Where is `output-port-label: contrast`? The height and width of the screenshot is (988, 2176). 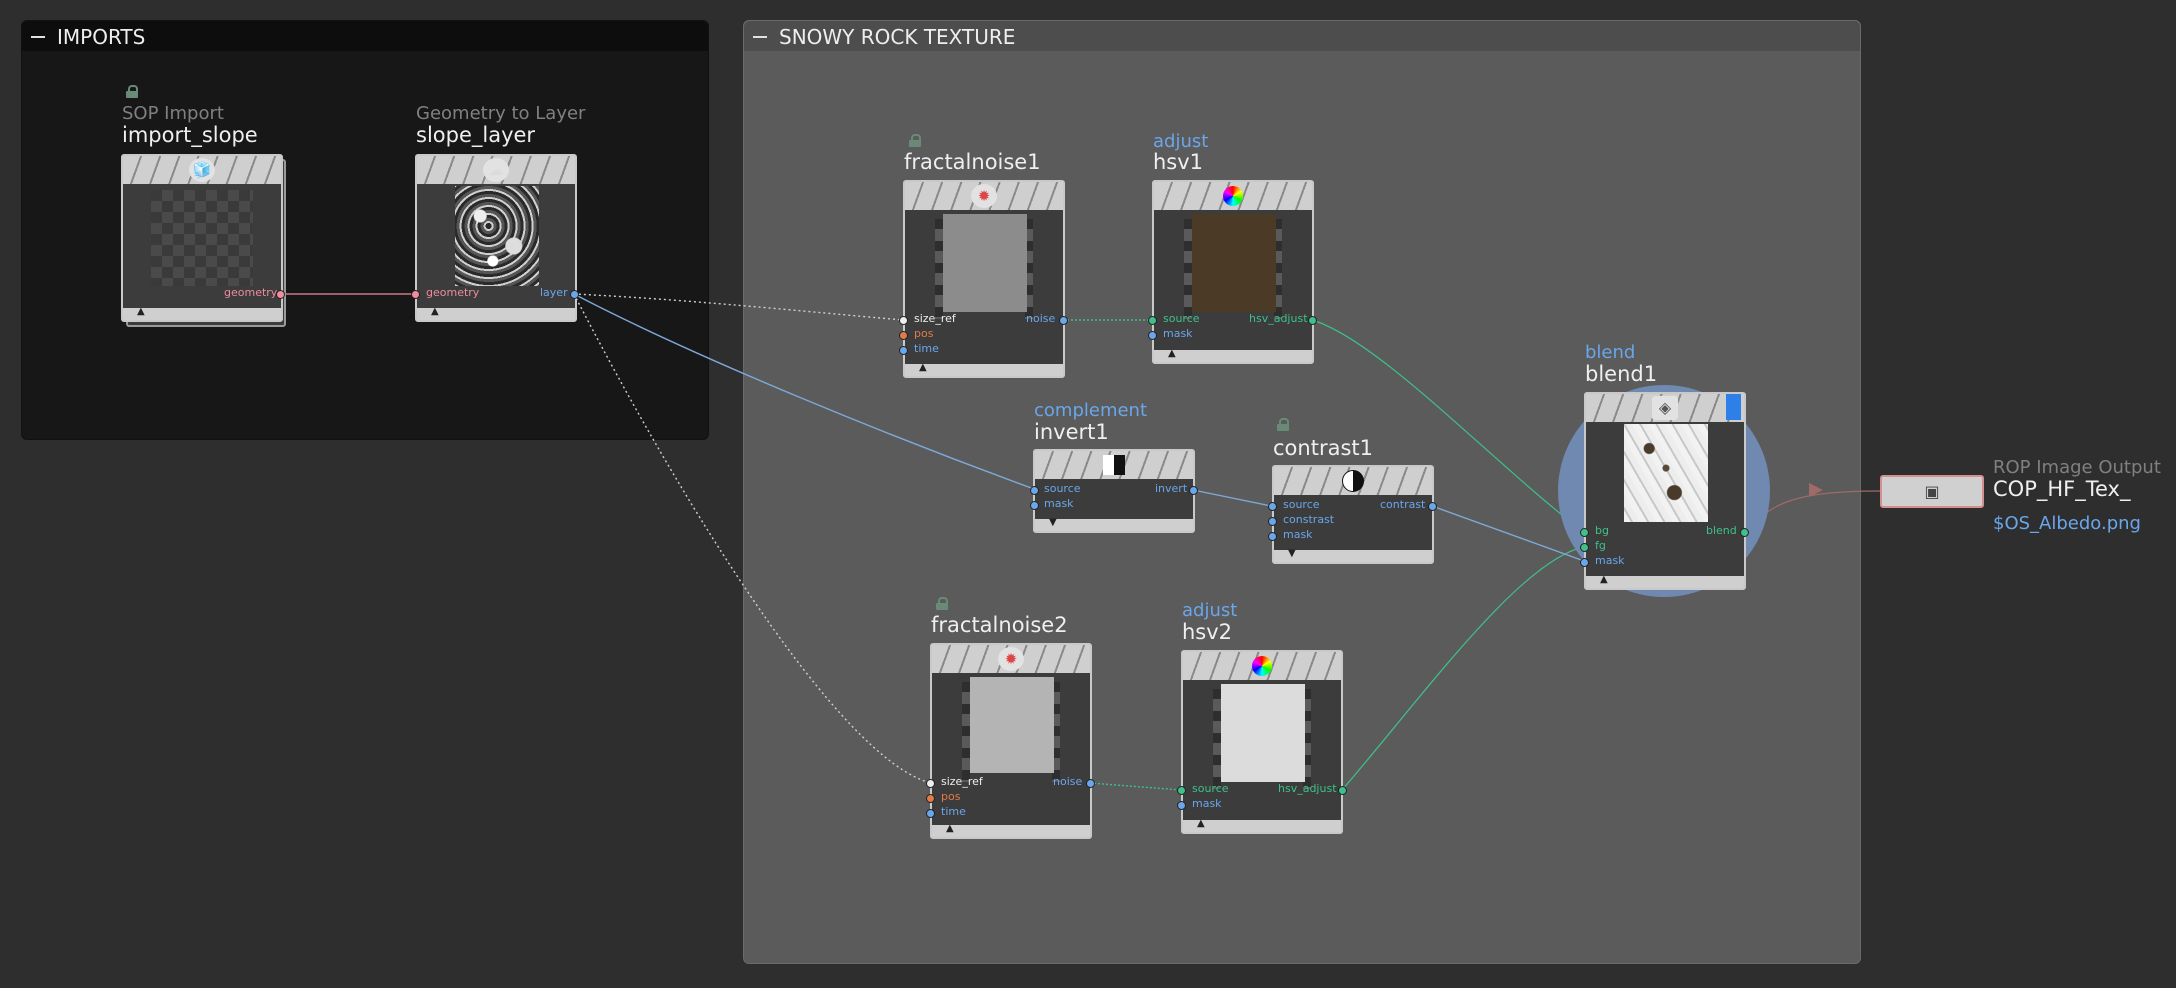
output-port-label: contrast is located at coordinates (1403, 504).